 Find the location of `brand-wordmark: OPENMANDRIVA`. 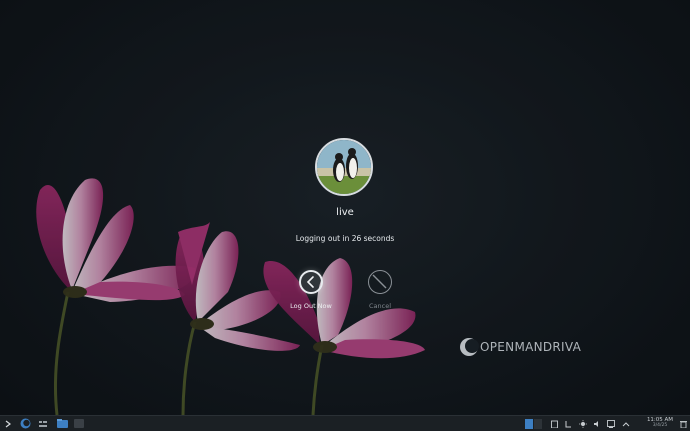

brand-wordmark: OPENMANDRIVA is located at coordinates (531, 347).